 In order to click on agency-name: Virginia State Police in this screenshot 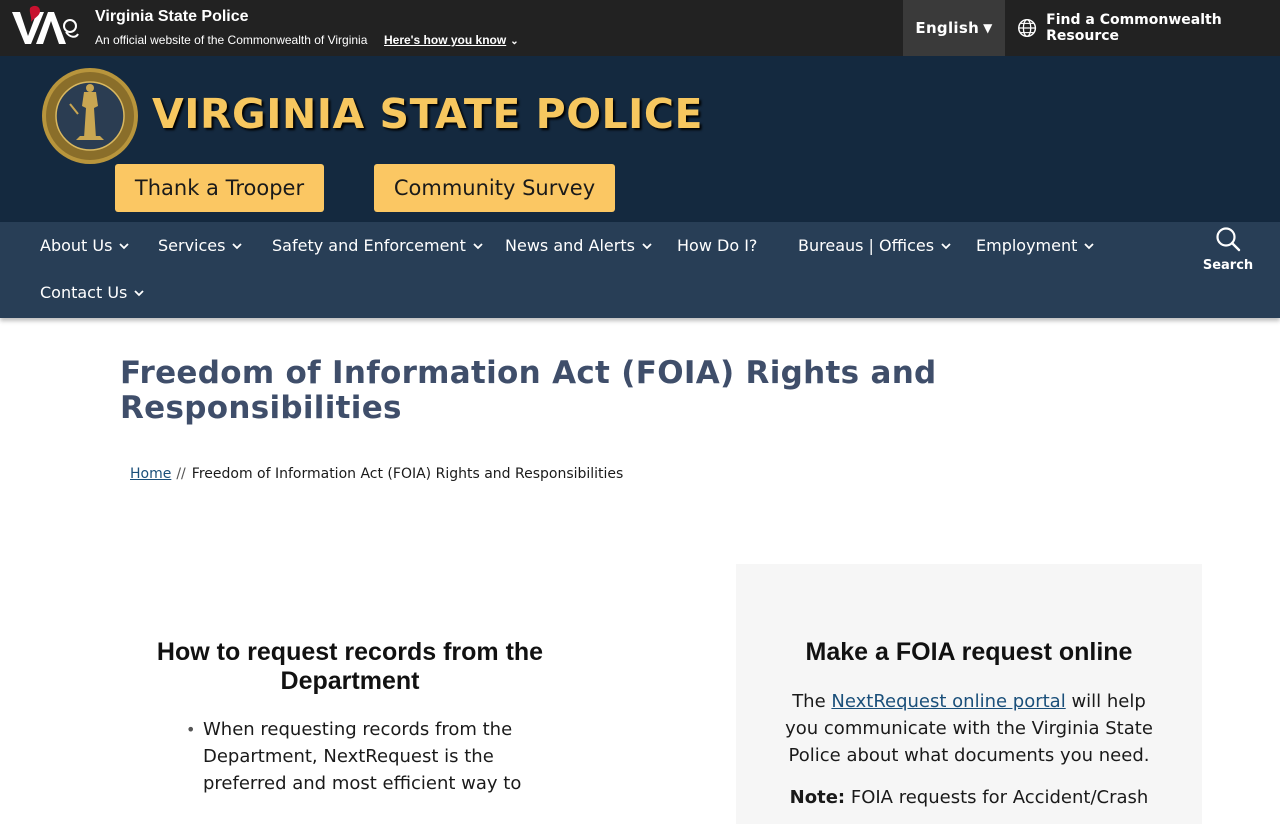, I will do `click(172, 16)`.